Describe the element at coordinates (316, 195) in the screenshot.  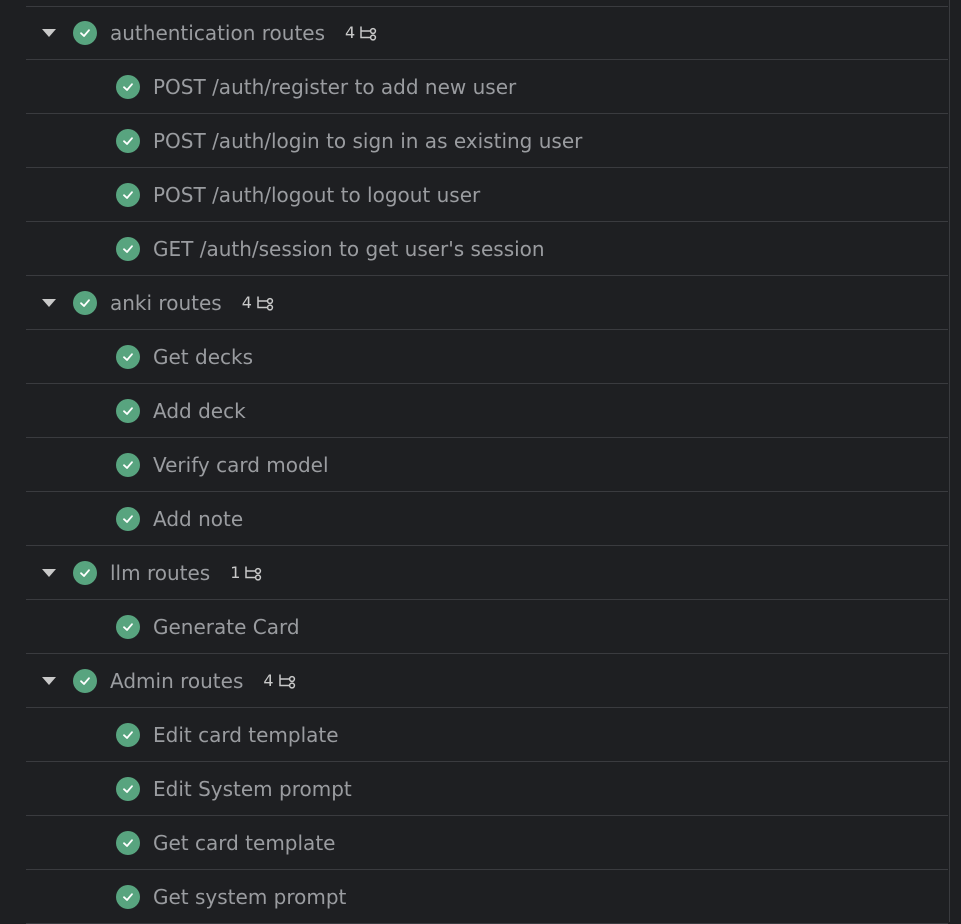
I see `task-label: POST /auth/logout to logout user` at that location.